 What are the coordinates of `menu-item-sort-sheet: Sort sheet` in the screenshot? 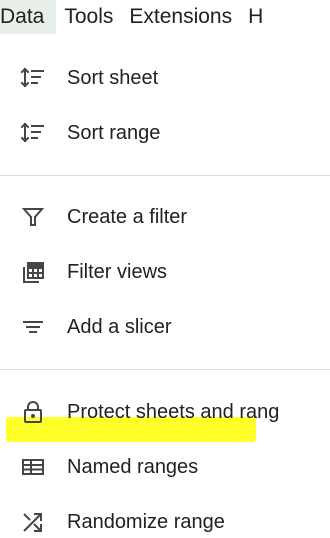 It's located at (165, 78).